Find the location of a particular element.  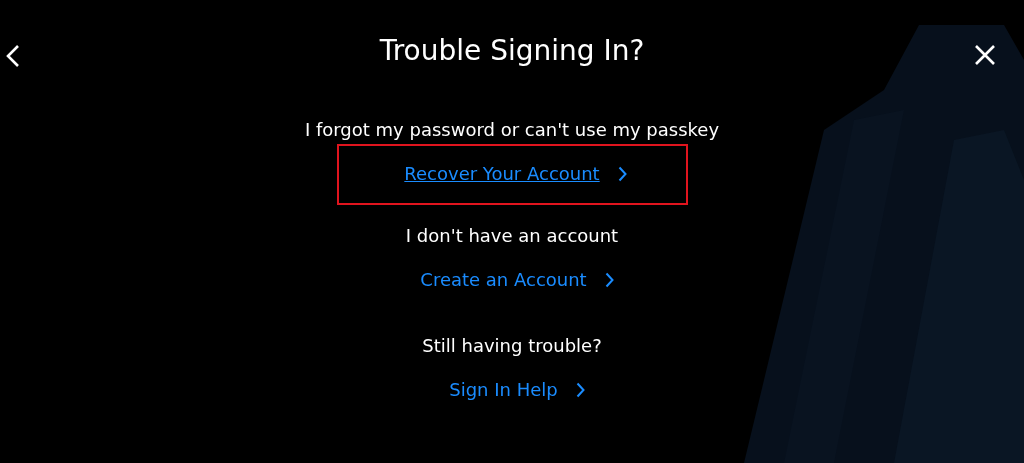

option-link: Create an Account is located at coordinates (503, 279).